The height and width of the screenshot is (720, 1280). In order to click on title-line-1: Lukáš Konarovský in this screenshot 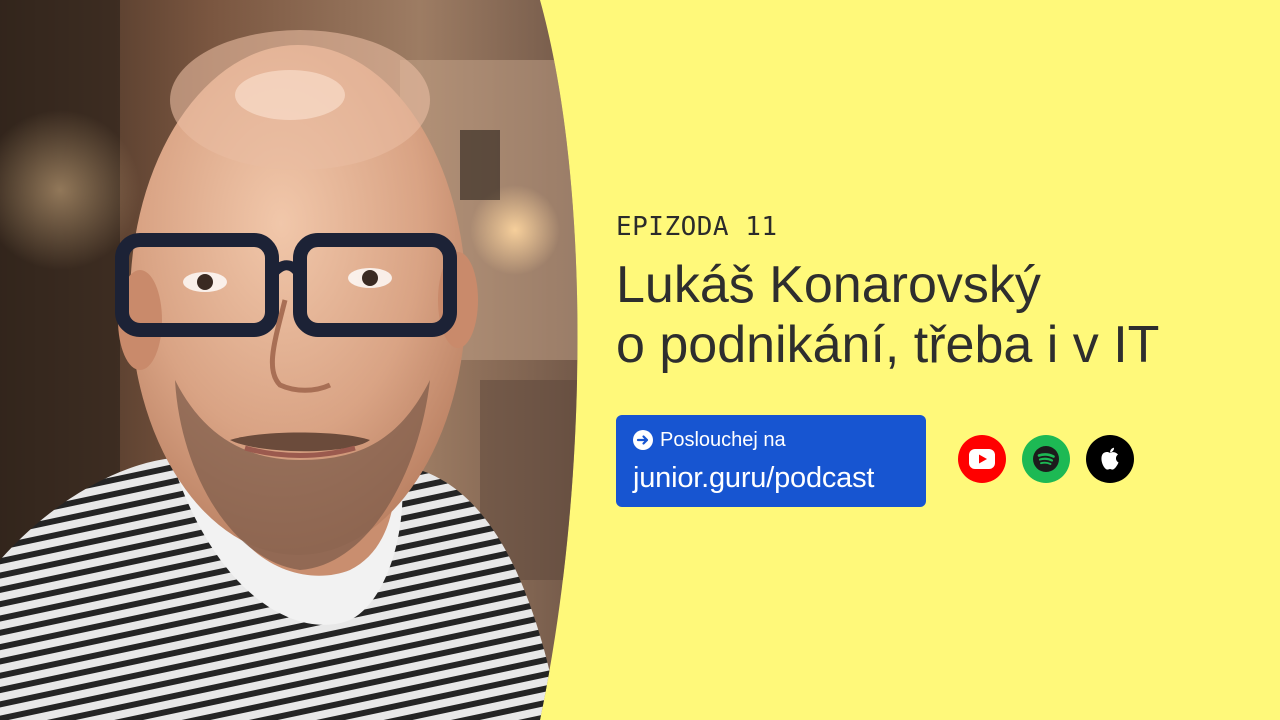, I will do `click(828, 285)`.